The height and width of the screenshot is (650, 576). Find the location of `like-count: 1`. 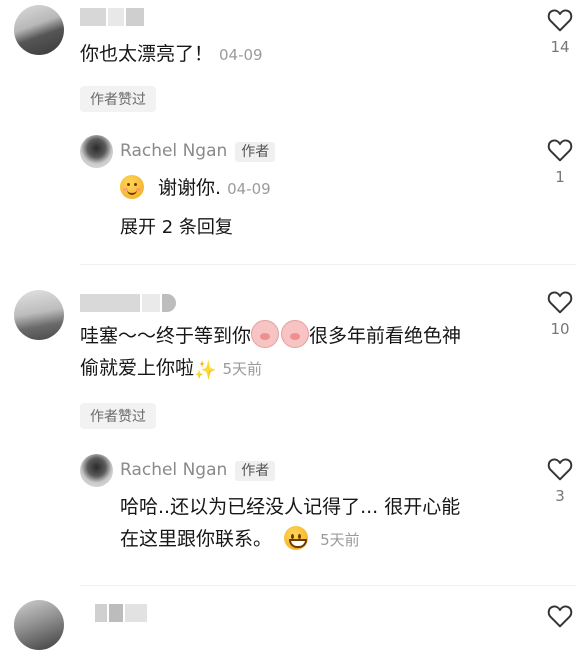

like-count: 1 is located at coordinates (560, 177).